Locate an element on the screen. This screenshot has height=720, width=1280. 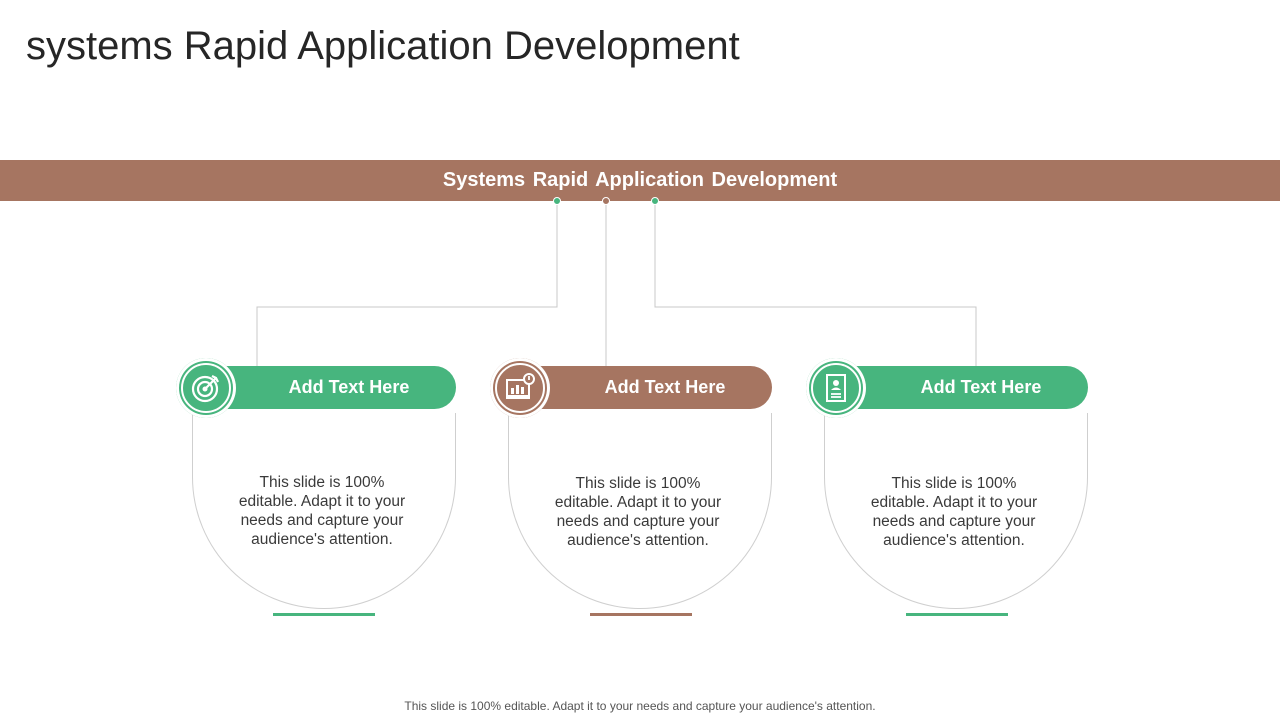
dashboard-icon is located at coordinates (520, 388).